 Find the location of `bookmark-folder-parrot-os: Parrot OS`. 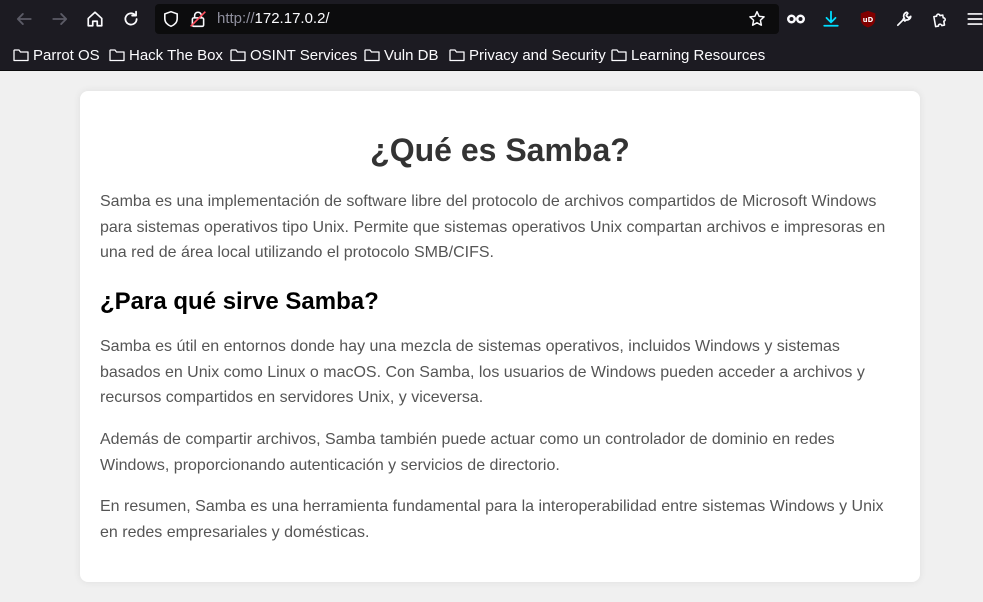

bookmark-folder-parrot-os: Parrot OS is located at coordinates (56, 55).